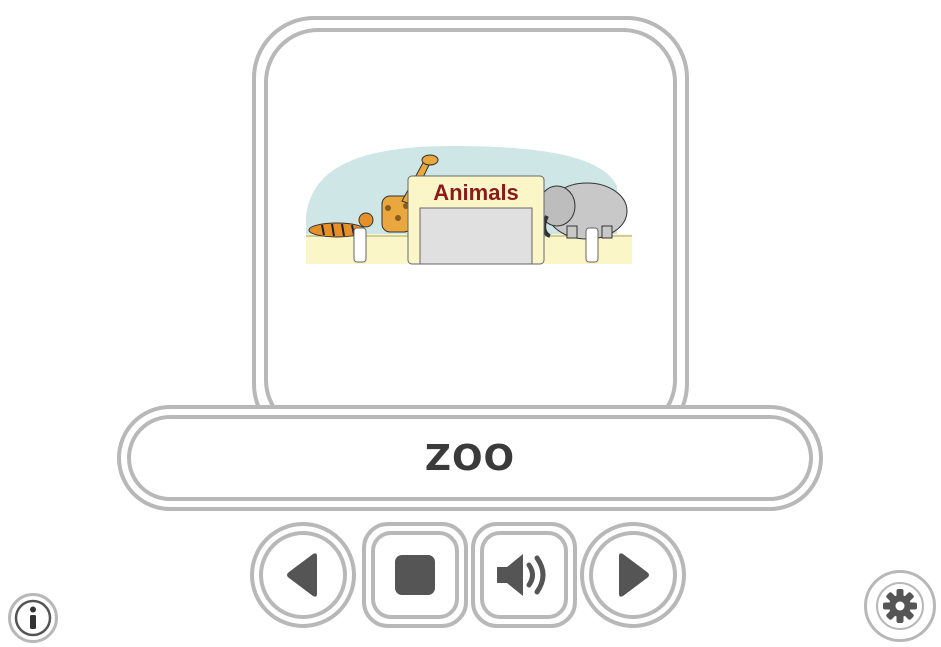 This screenshot has height=647, width=941. I want to click on word-bar: ZOO, so click(470, 458).